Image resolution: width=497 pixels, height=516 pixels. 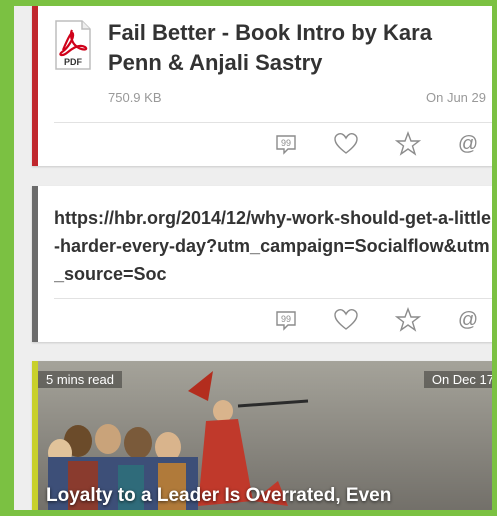 What do you see at coordinates (80, 379) in the screenshot?
I see `read-time-badge: 5 mins read` at bounding box center [80, 379].